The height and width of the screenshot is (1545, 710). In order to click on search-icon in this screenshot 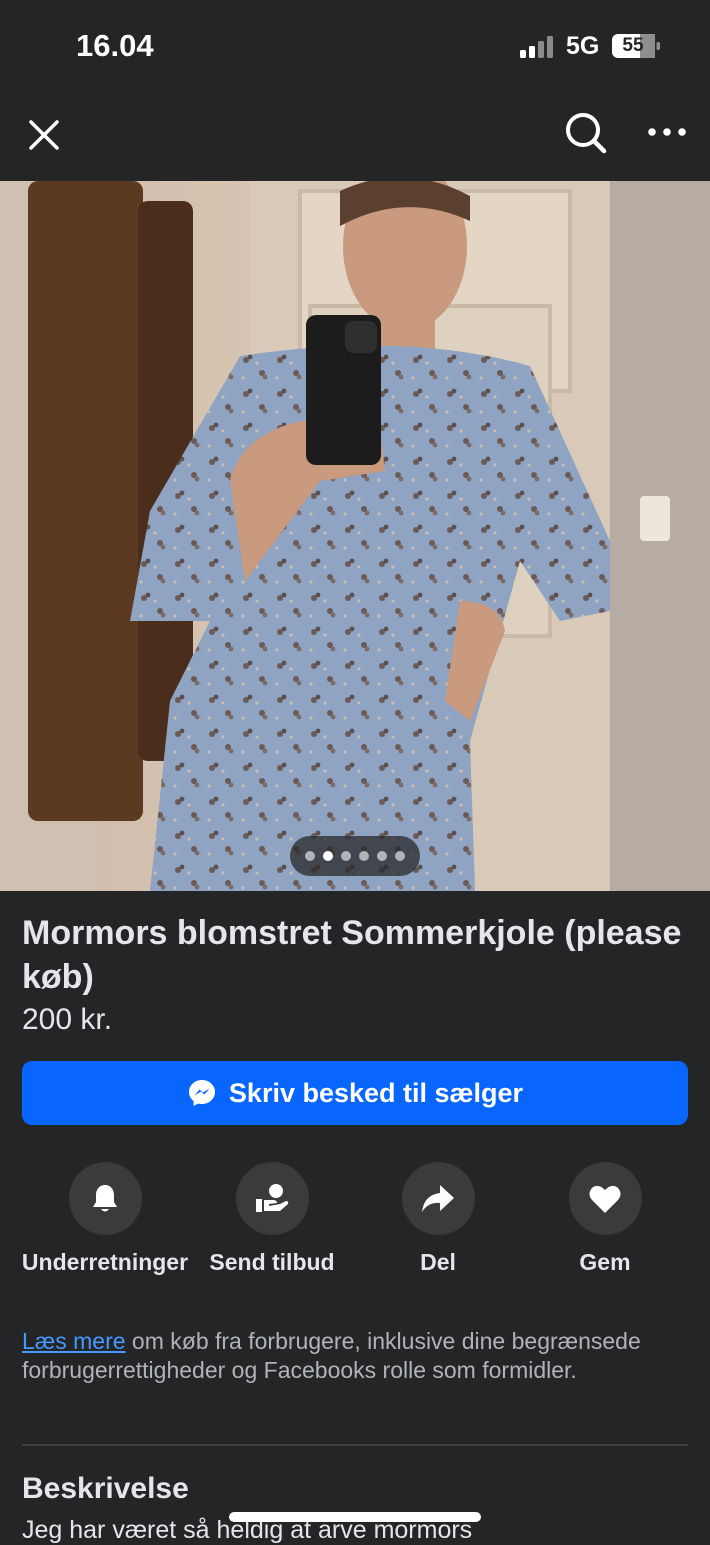, I will do `click(586, 133)`.